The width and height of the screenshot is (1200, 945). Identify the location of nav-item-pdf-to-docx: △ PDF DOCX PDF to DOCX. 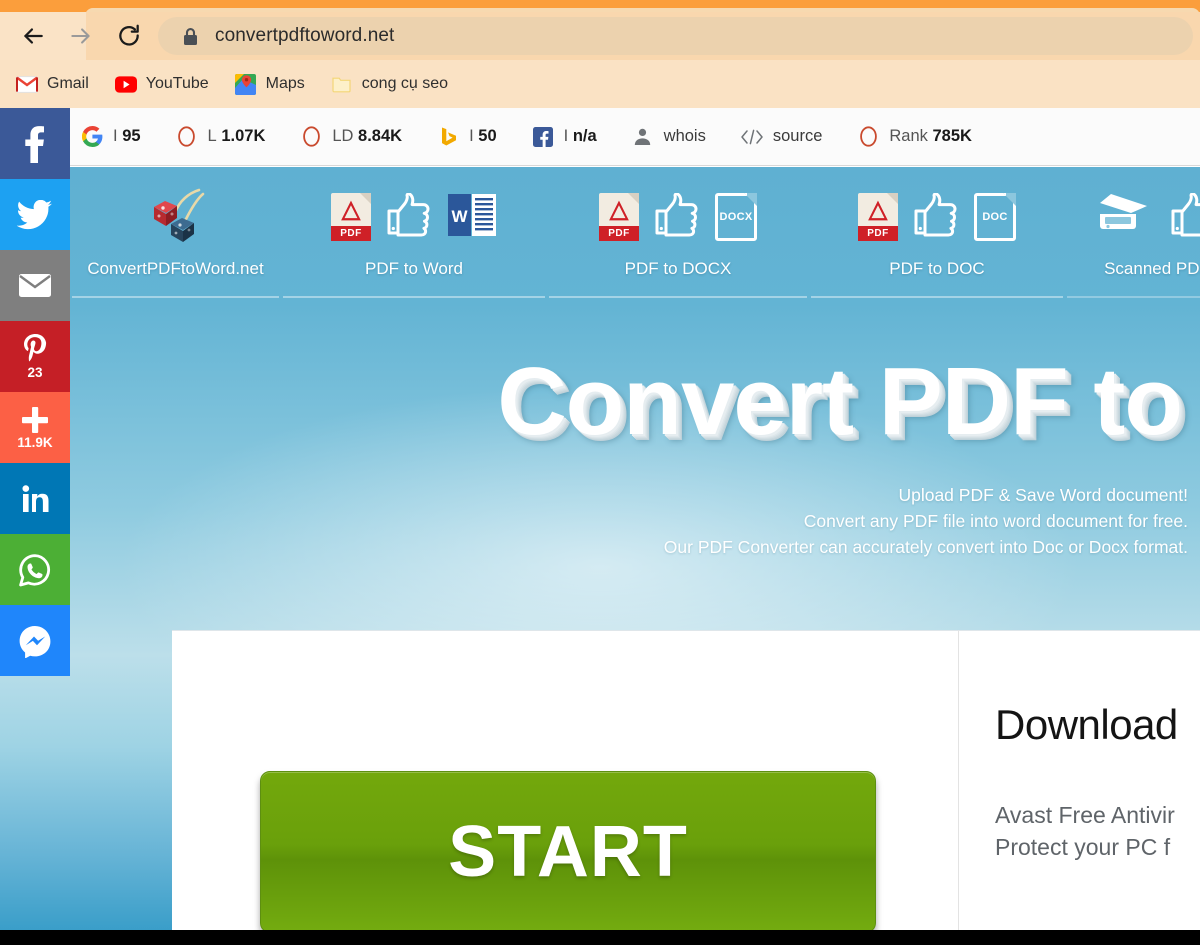
(678, 232).